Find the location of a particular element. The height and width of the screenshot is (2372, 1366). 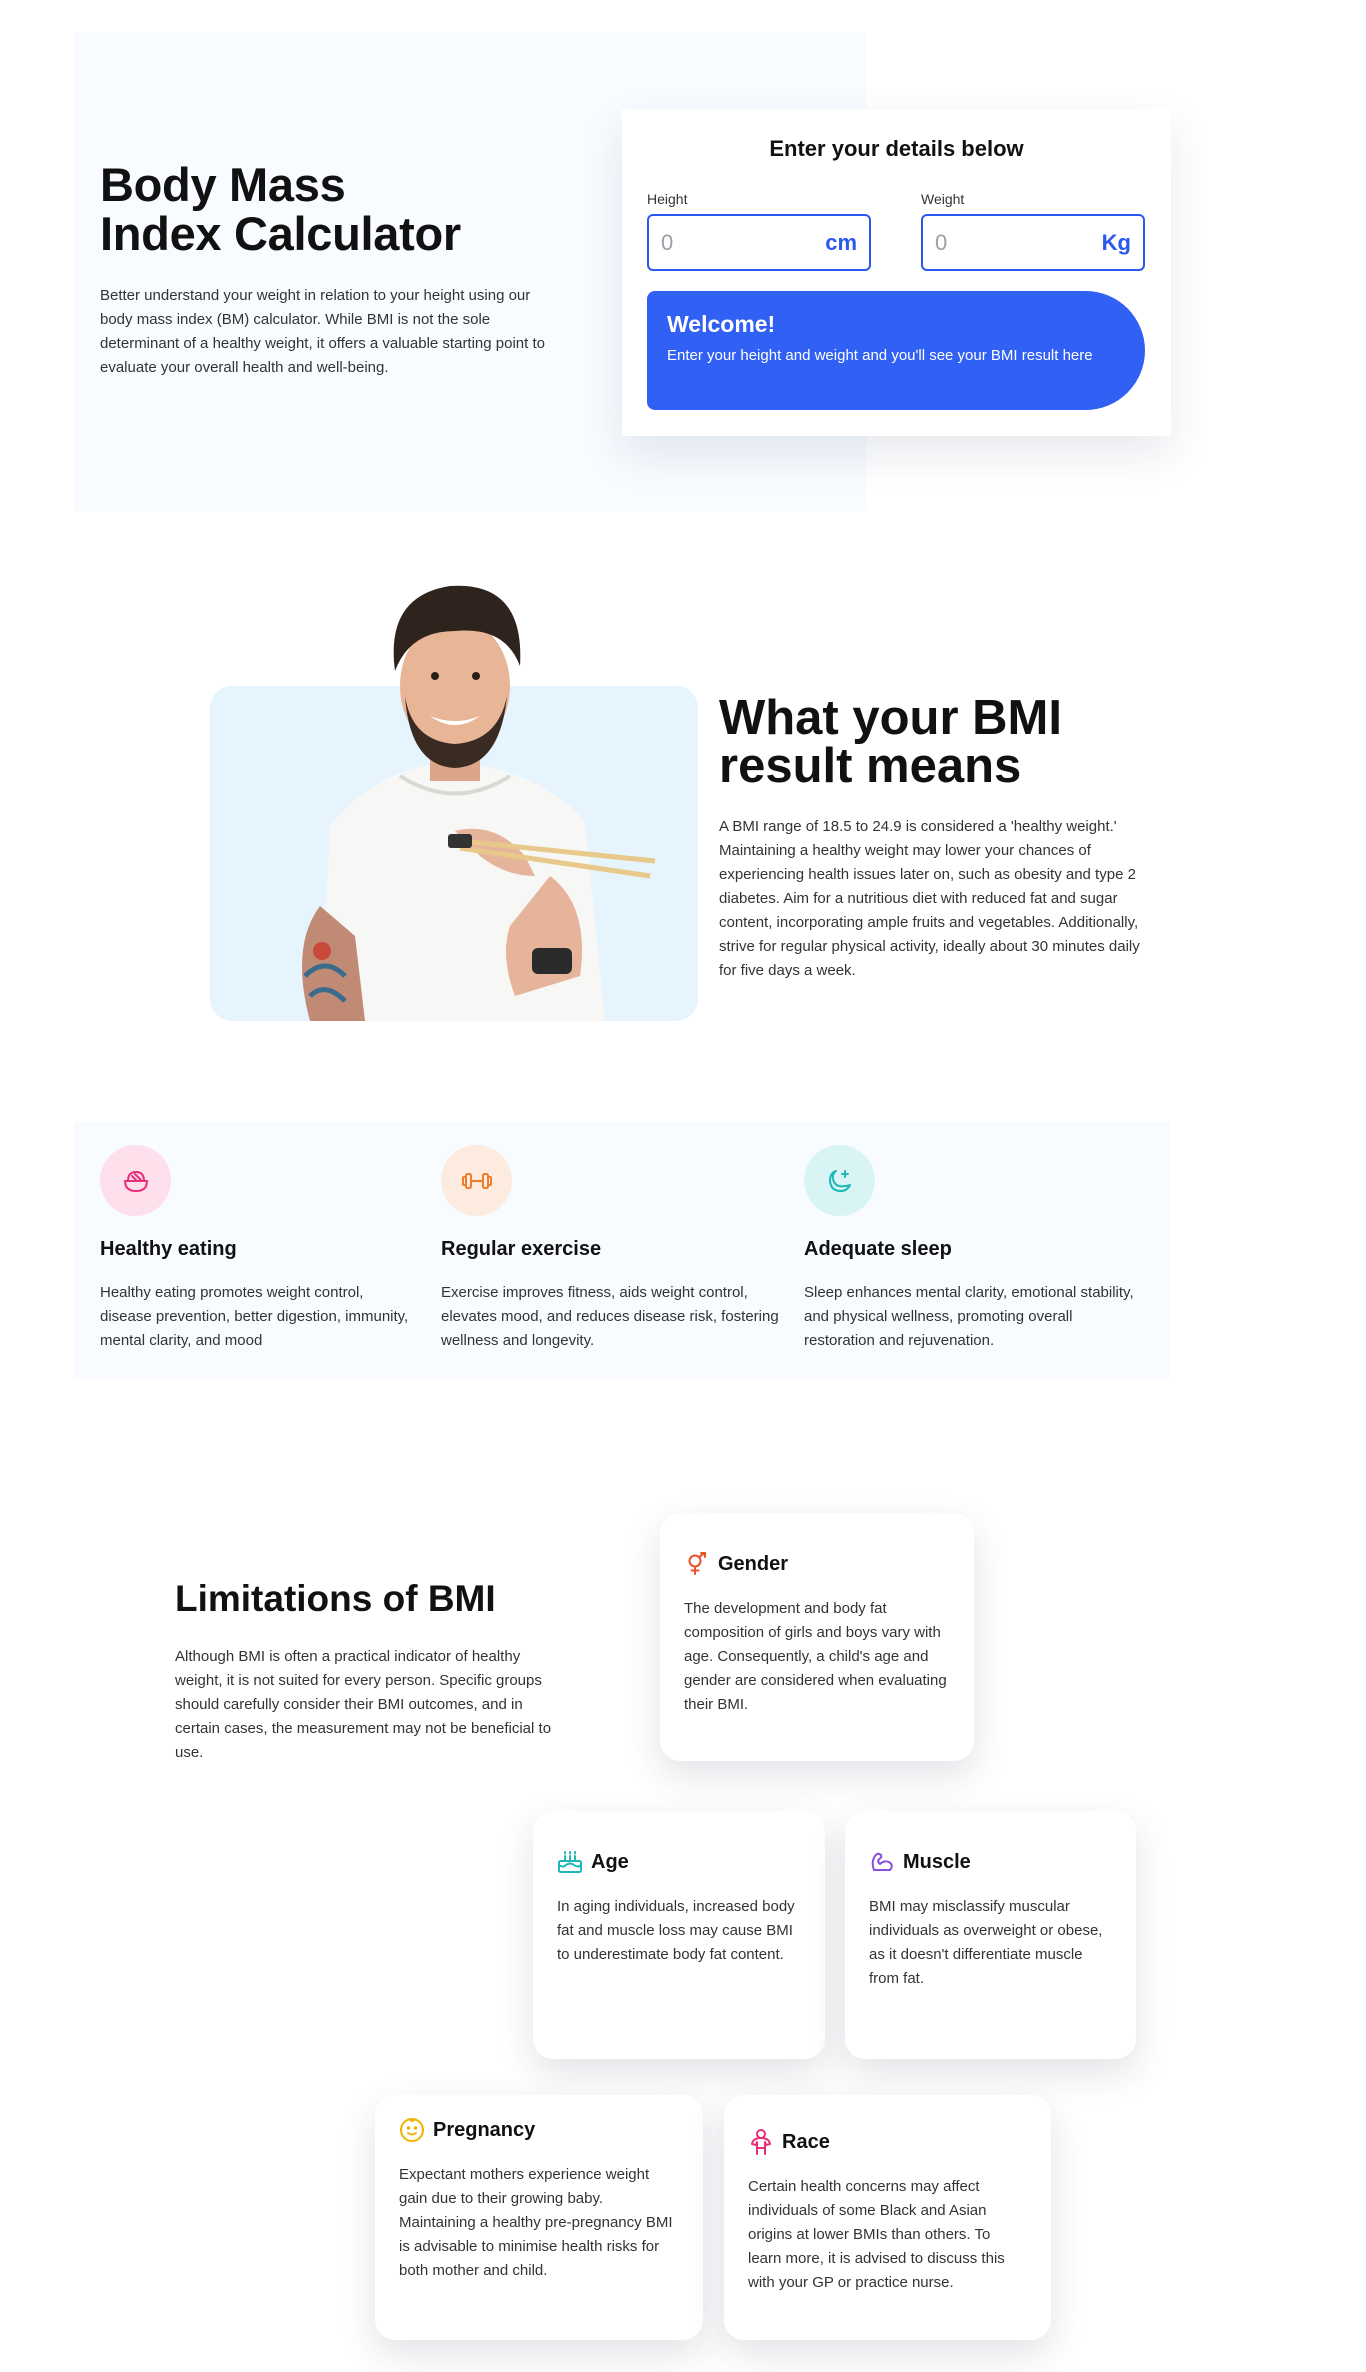

page-title-line2: Index Calculator is located at coordinates (280, 233).